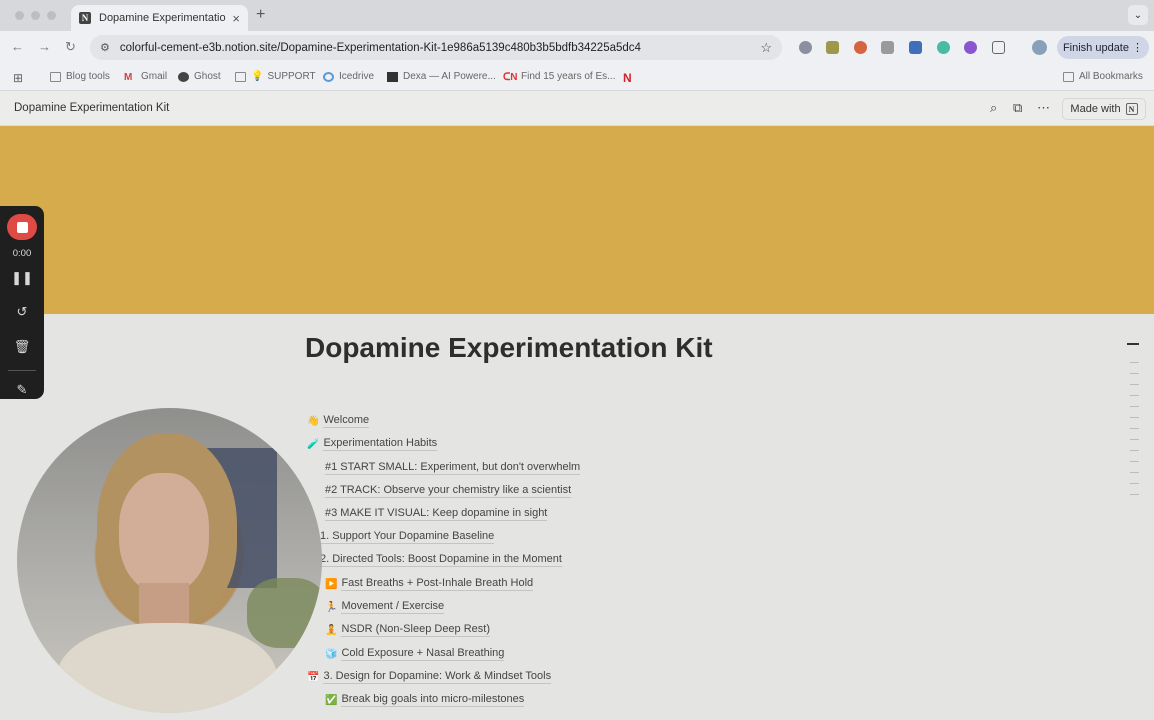 The height and width of the screenshot is (720, 1154). I want to click on more-horizontal-icon: ⋯, so click(1043, 108).